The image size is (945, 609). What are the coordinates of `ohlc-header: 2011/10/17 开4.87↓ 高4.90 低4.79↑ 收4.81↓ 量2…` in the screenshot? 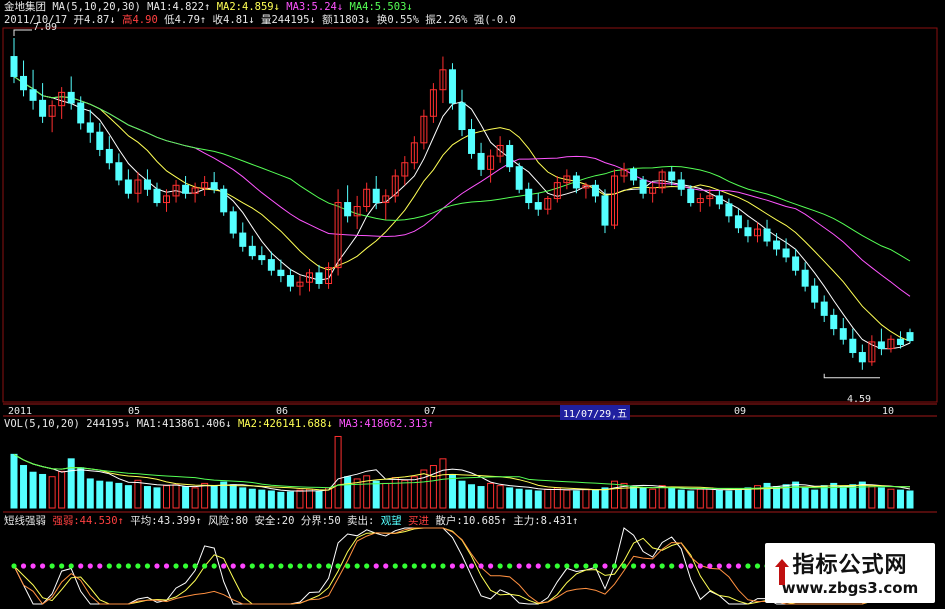 It's located at (260, 20).